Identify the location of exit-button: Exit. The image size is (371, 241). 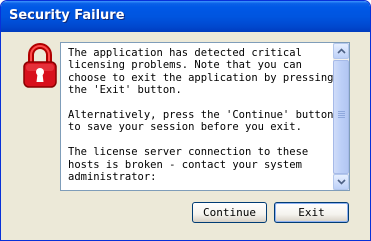
(311, 212).